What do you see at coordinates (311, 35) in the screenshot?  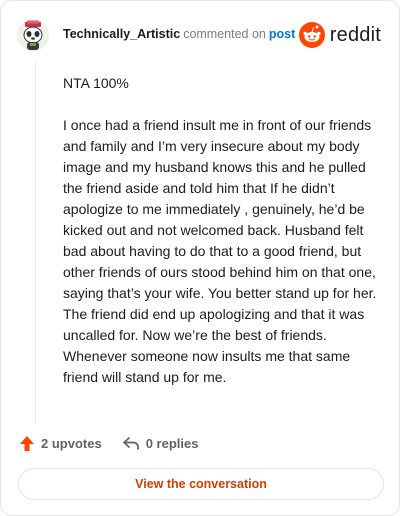 I see `reddit-logo-icon` at bounding box center [311, 35].